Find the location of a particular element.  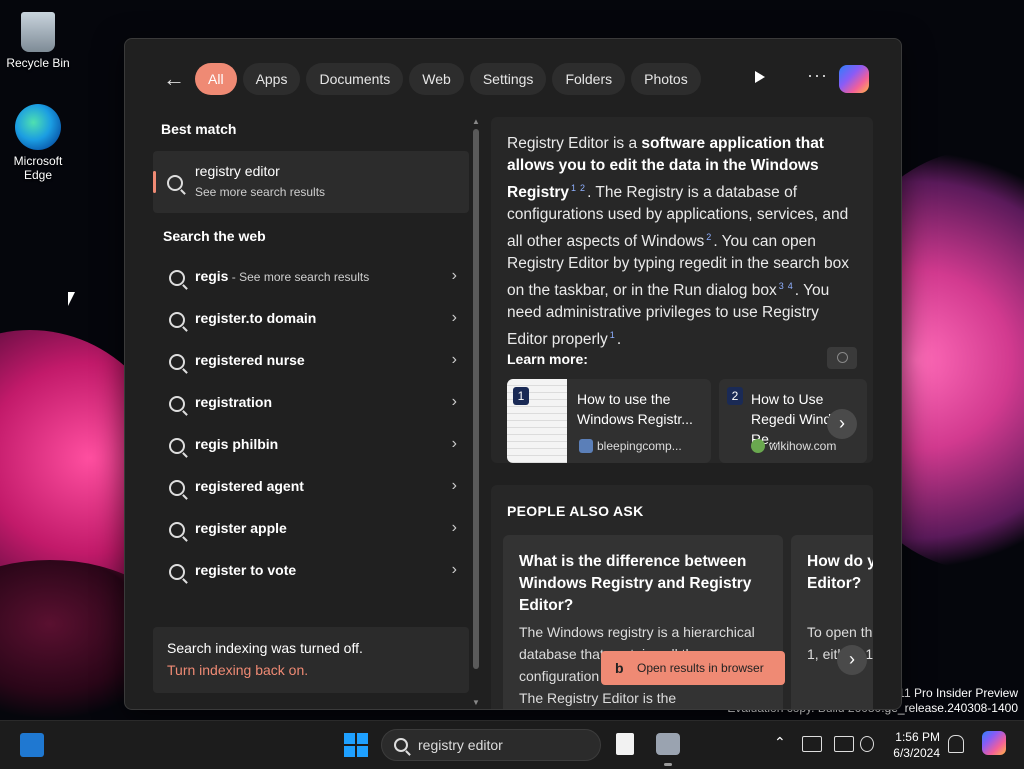

answer-segment: Registry Editor is a is located at coordinates (574, 143).